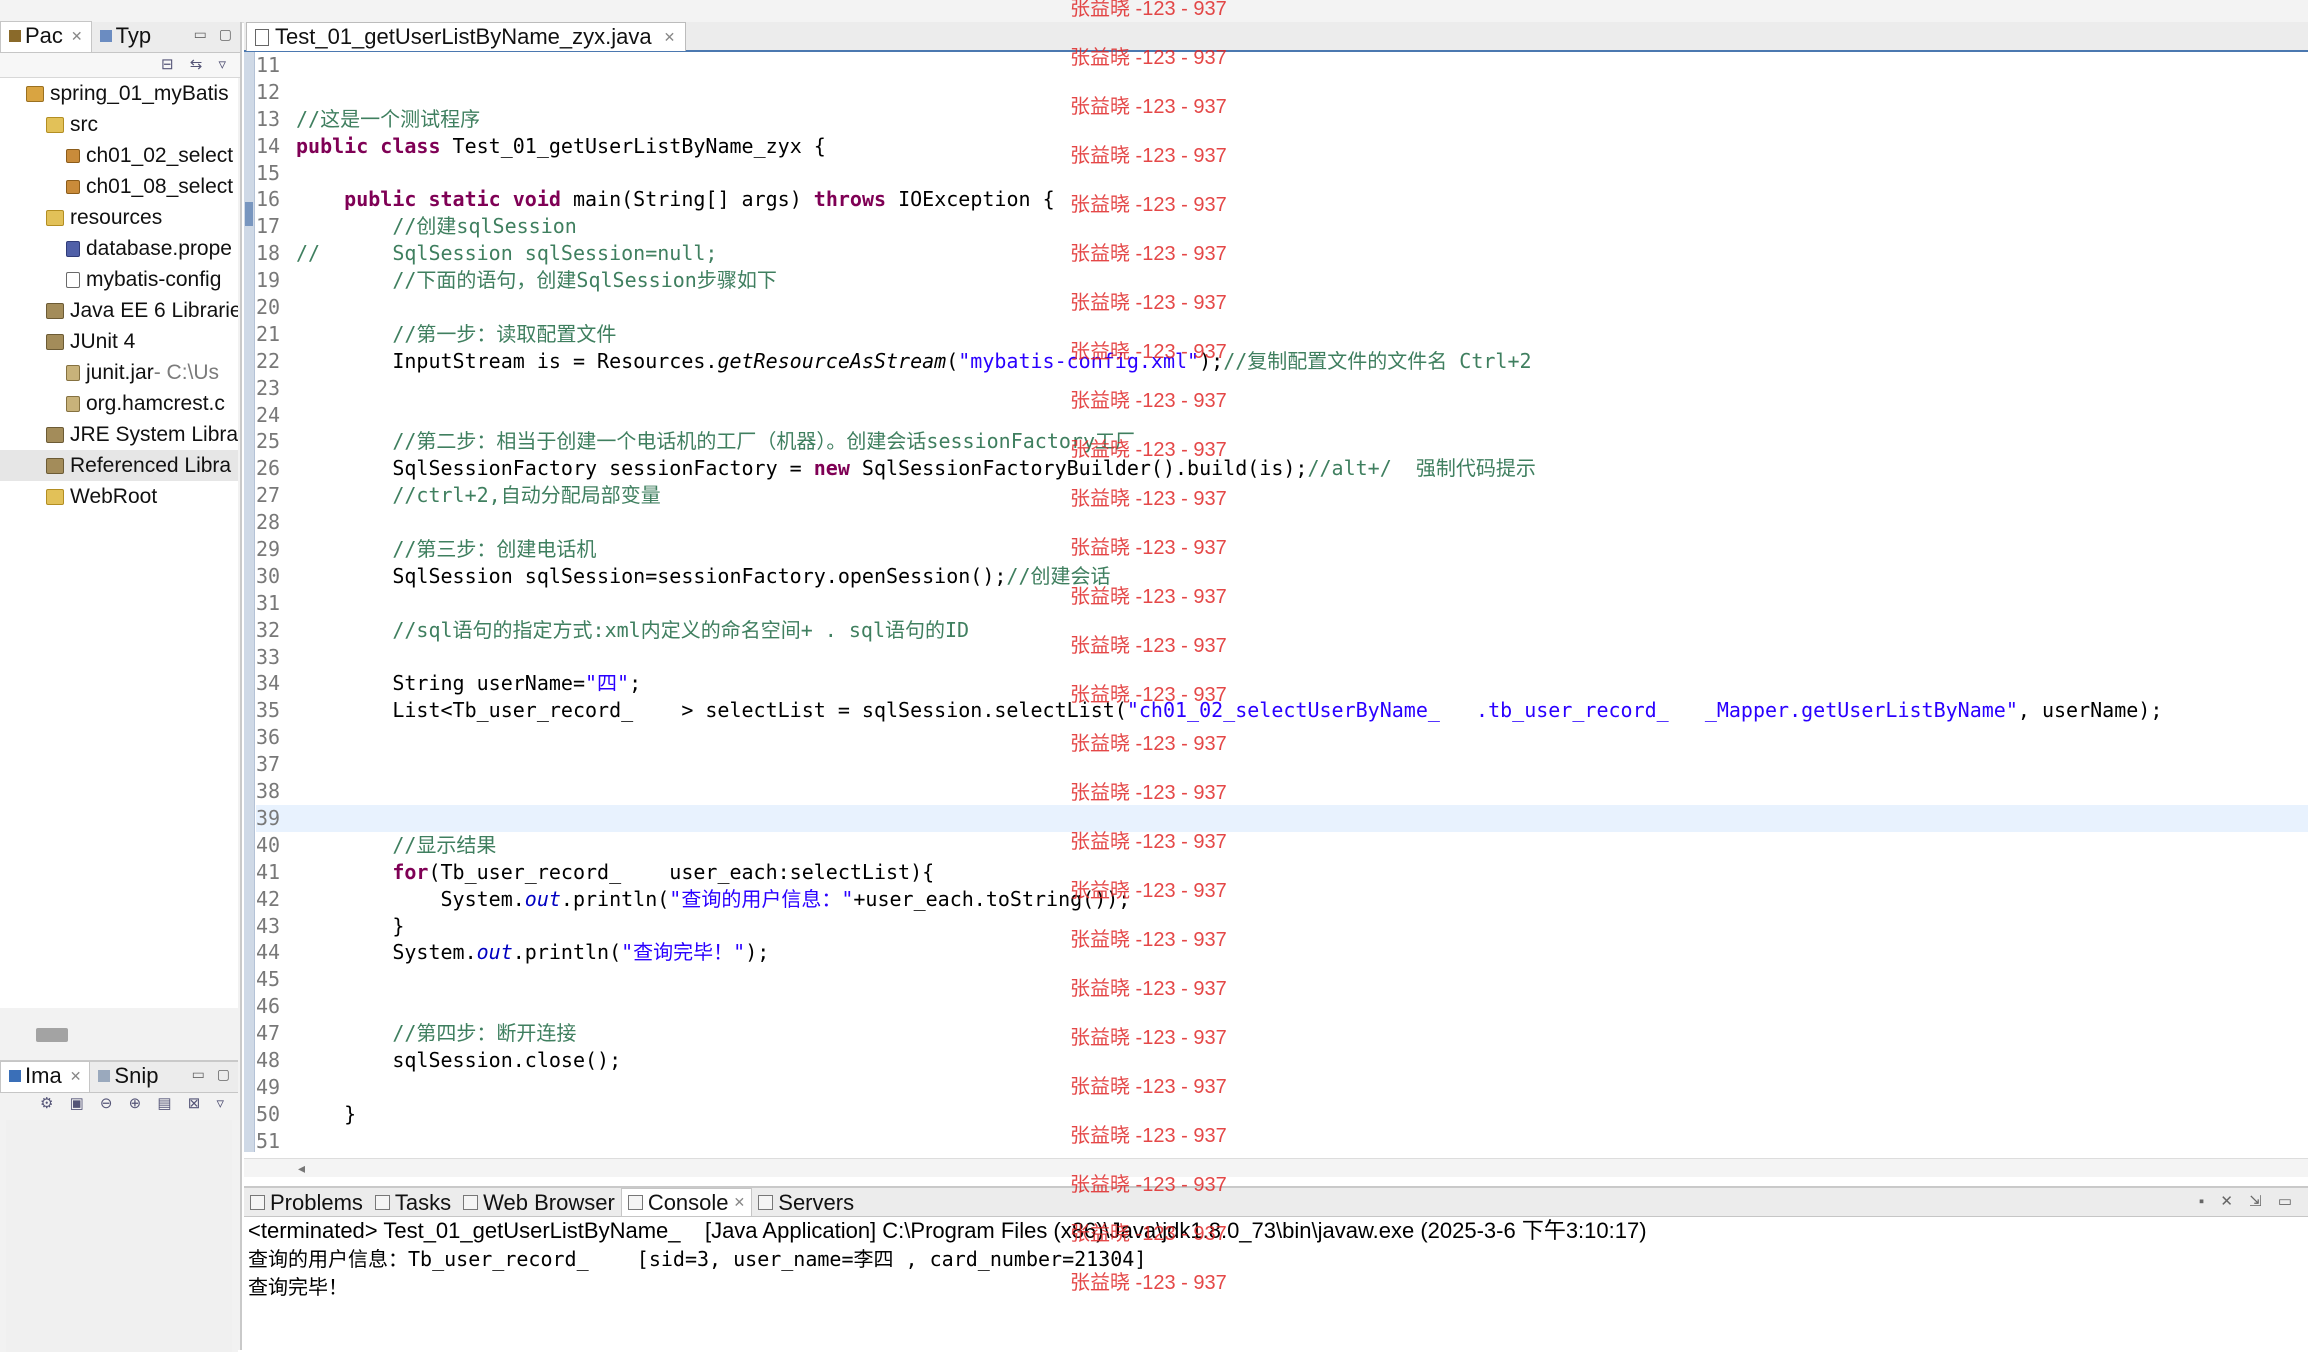 The width and height of the screenshot is (2308, 1352). Describe the element at coordinates (1282, 388) in the screenshot. I see `code-line: 23` at that location.